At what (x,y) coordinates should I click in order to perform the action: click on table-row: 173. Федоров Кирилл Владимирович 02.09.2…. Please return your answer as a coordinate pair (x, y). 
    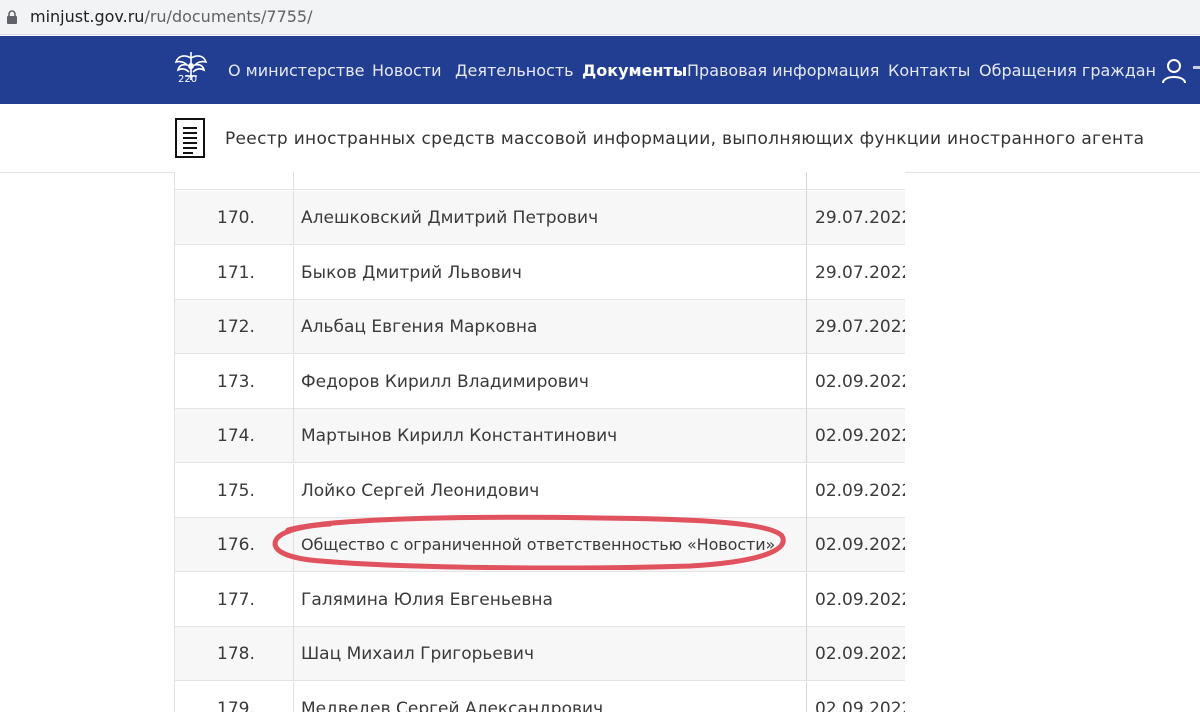
    Looking at the image, I should click on (540, 382).